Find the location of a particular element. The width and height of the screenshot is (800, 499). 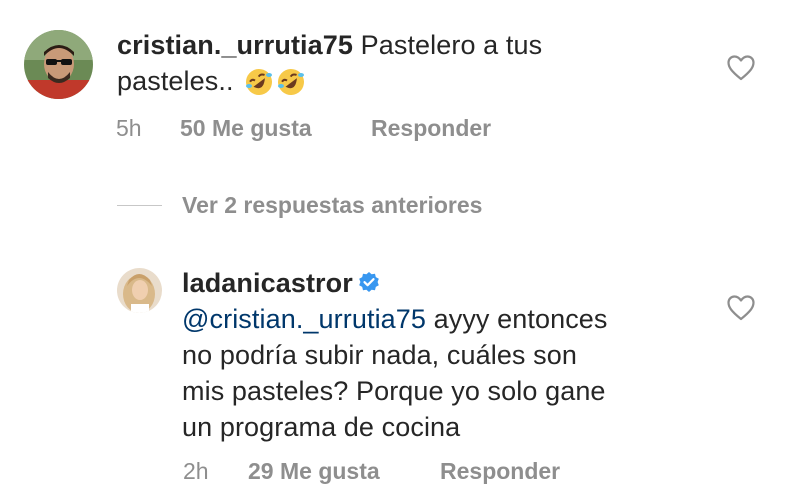

reply-mention-link: @cristian._urrutia75 is located at coordinates (304, 319).